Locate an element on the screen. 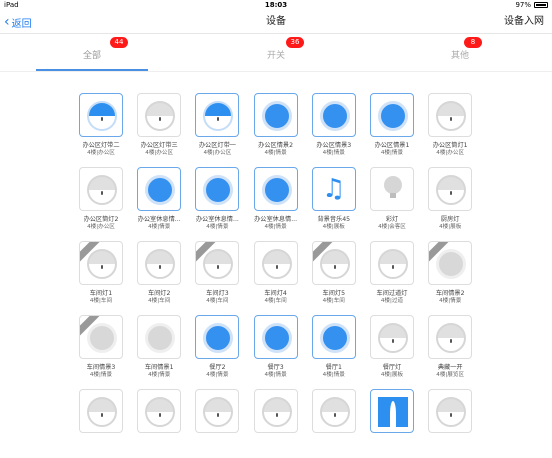  device-item: 办公区情景1 4楼|情景 is located at coordinates (392, 126).